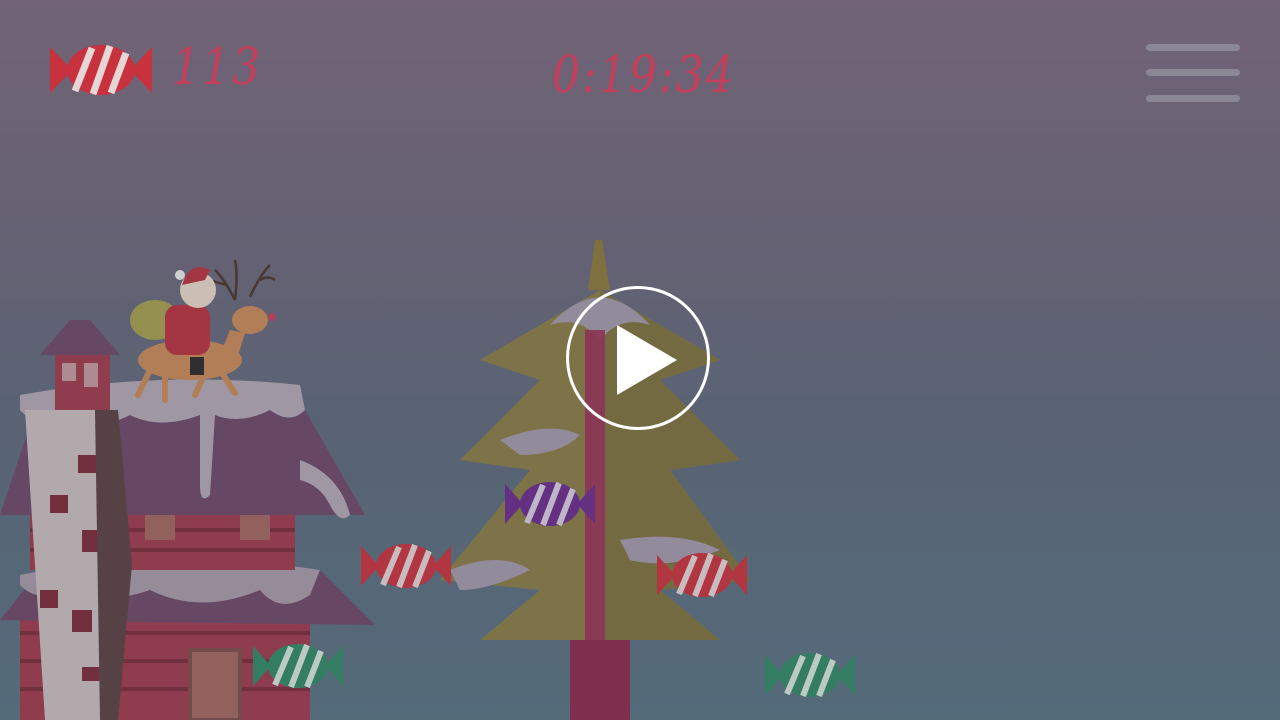 The height and width of the screenshot is (720, 1280). What do you see at coordinates (1192, 74) in the screenshot?
I see `menu-button` at bounding box center [1192, 74].